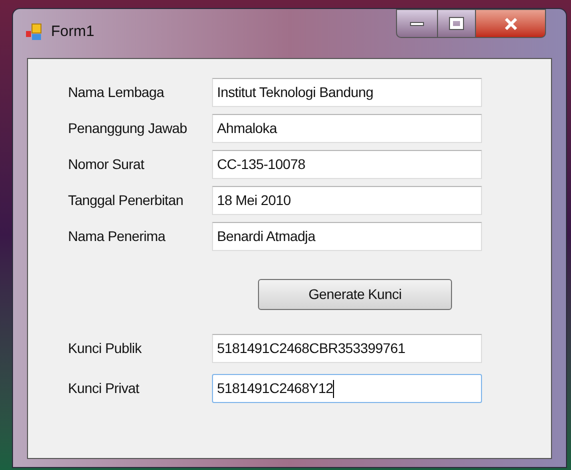 This screenshot has width=571, height=470. I want to click on text-field: CC-135-10078, so click(347, 164).